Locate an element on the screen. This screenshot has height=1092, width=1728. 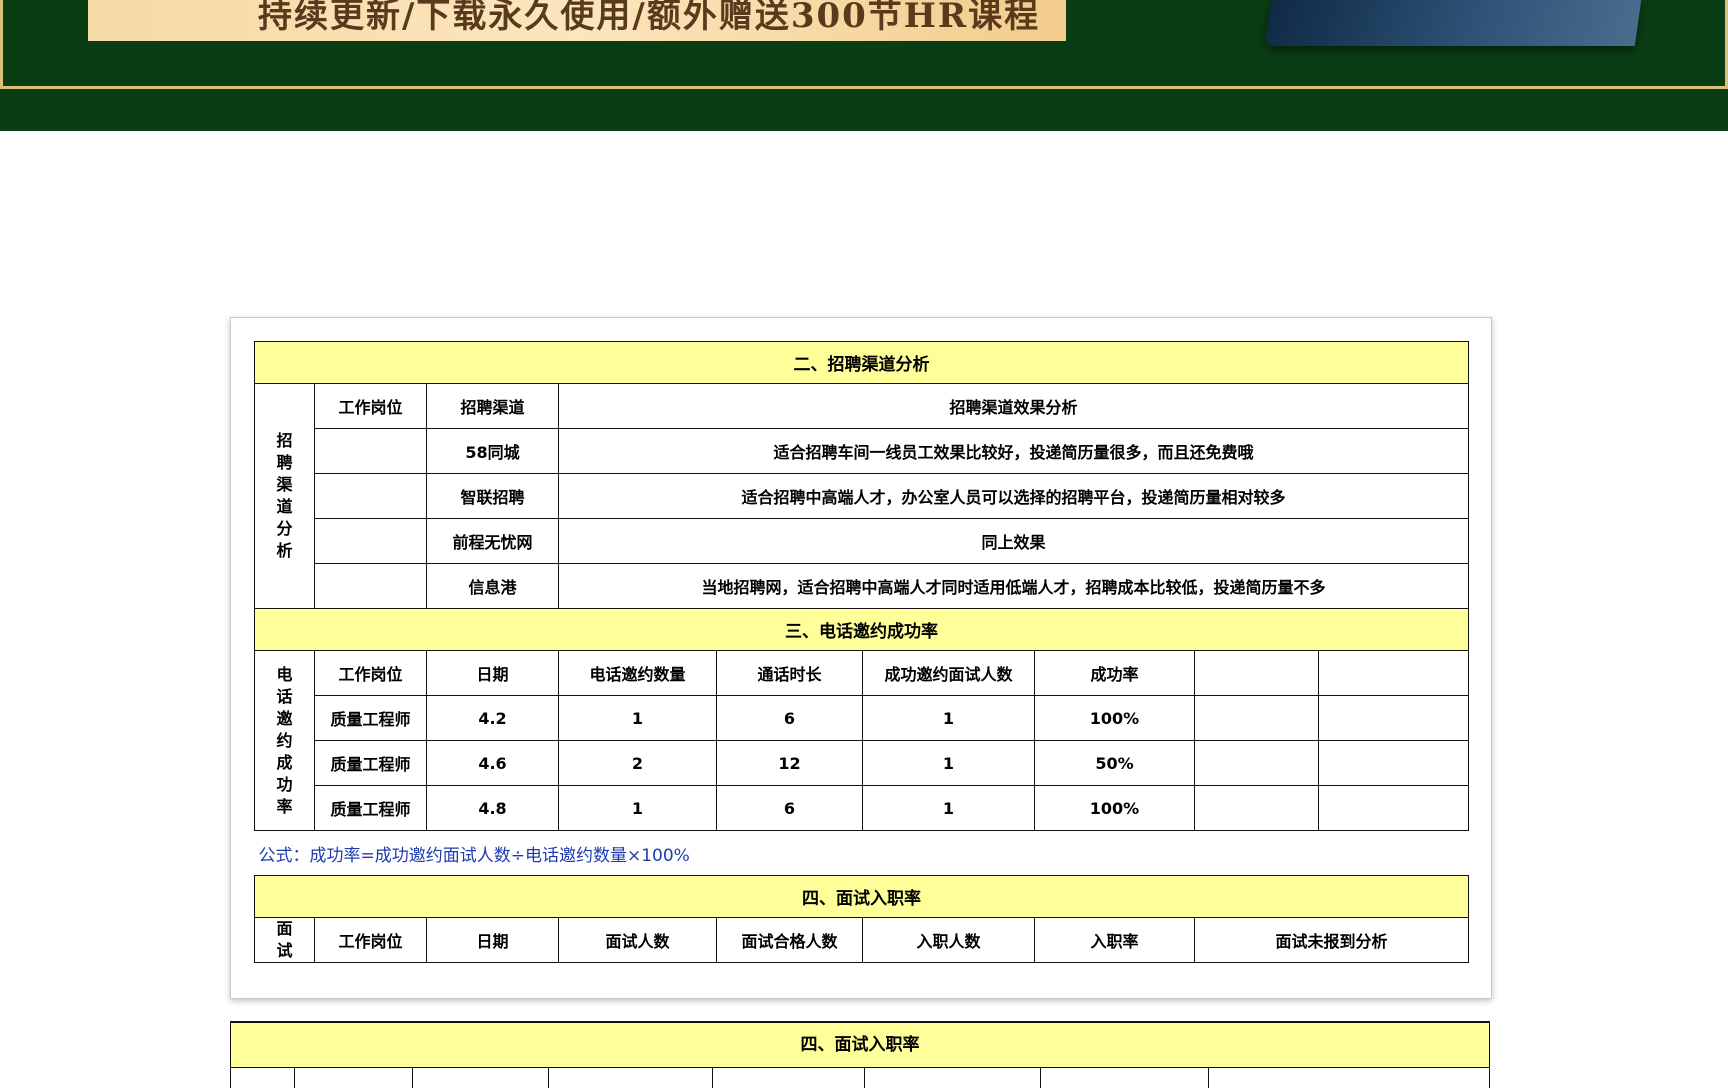
next-page-section-title: 四、面试入职率 is located at coordinates (860, 1045).